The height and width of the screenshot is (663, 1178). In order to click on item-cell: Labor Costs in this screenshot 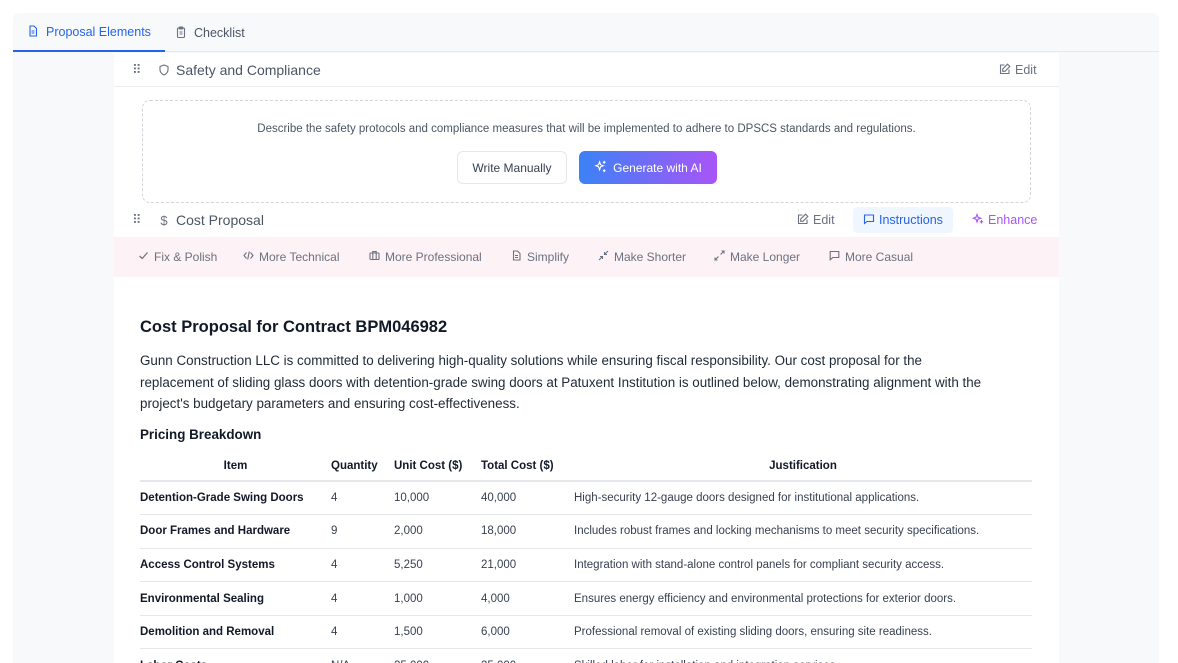, I will do `click(235, 655)`.